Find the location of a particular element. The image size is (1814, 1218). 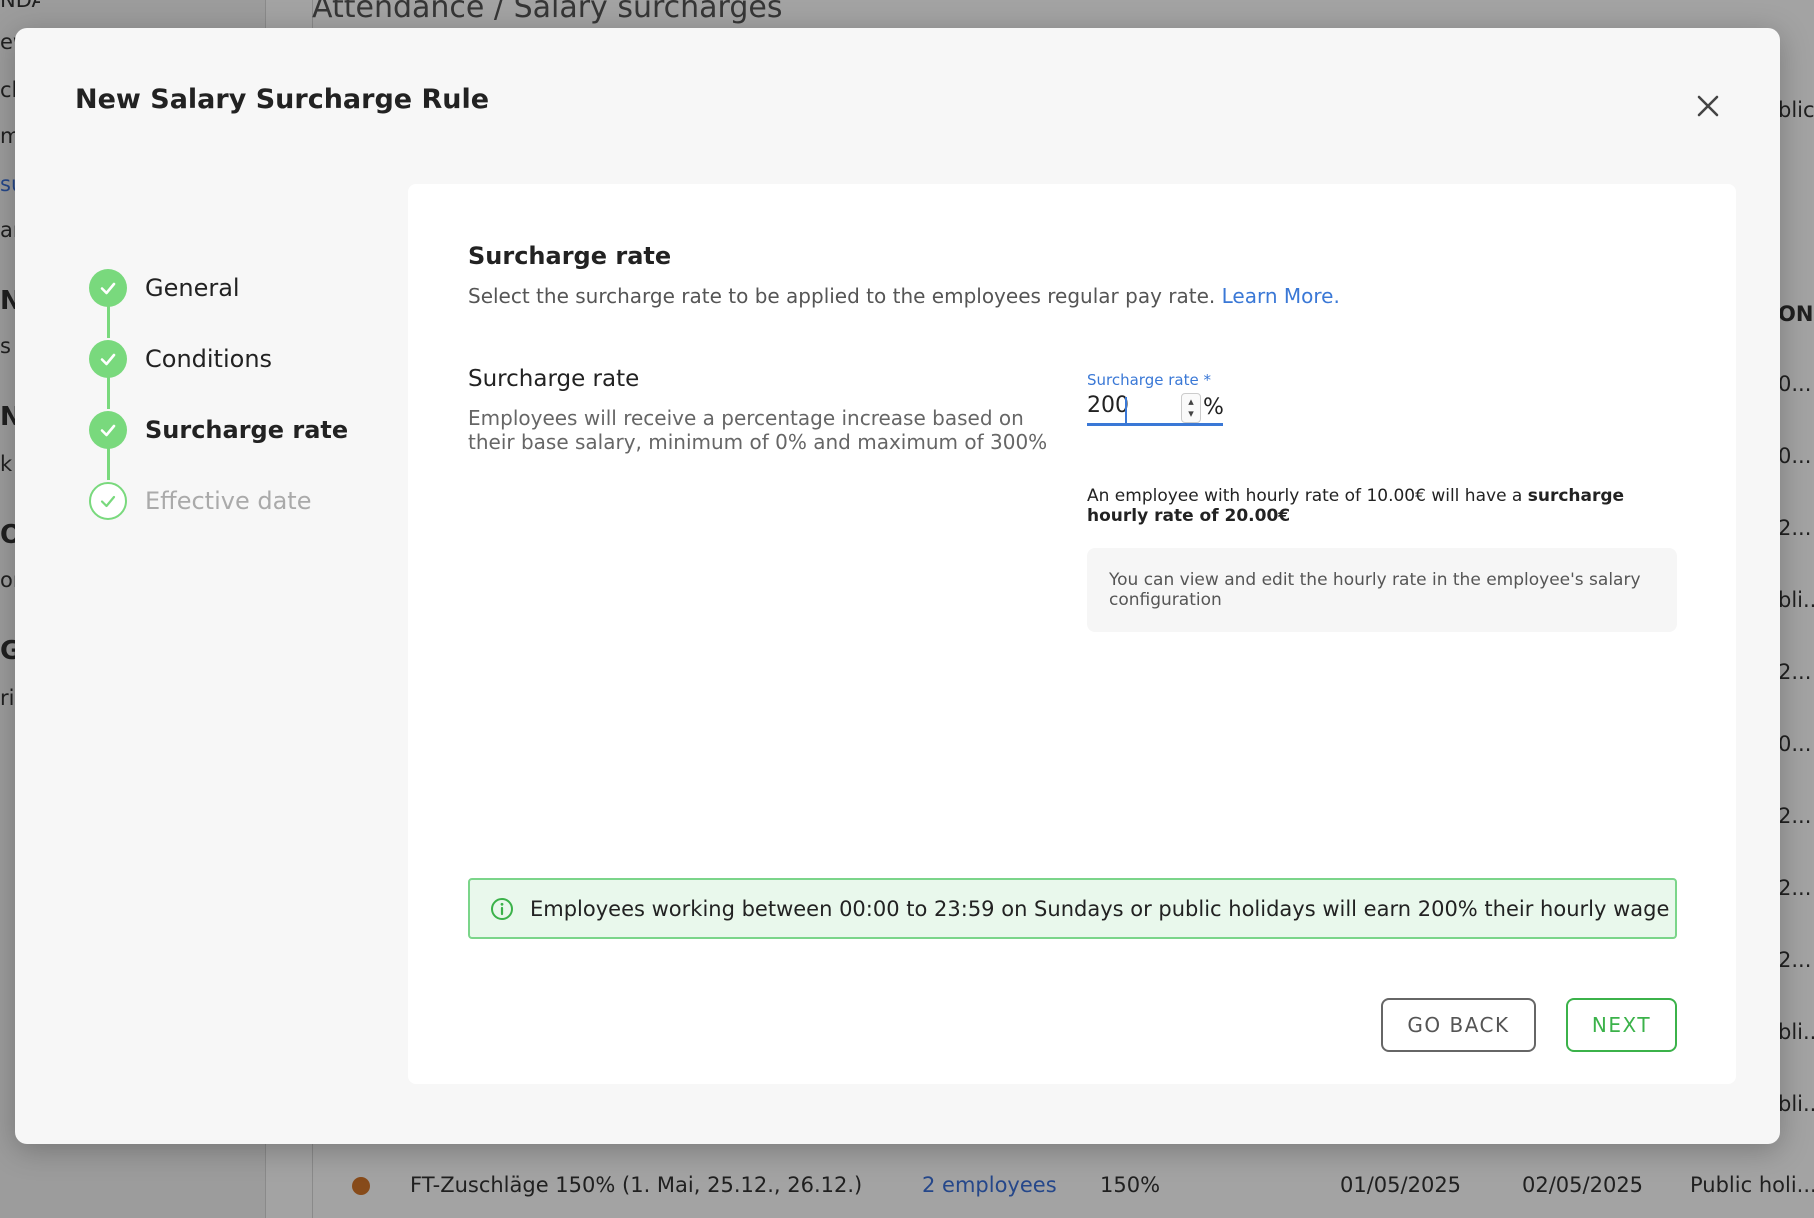

number-stepper: ▴ ▾ is located at coordinates (1191, 408).